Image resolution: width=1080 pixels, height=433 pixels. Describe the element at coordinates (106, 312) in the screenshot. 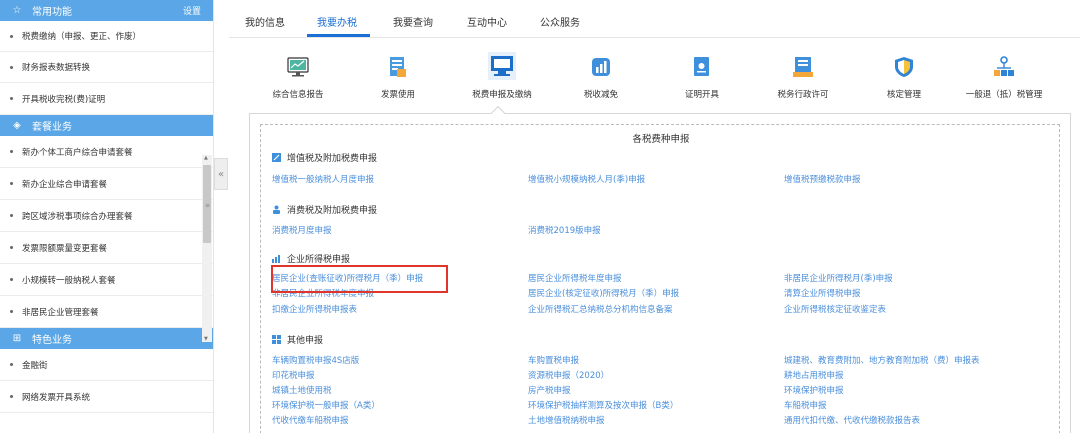

I see `sidebar-item: 非居民企业管理套餐` at that location.